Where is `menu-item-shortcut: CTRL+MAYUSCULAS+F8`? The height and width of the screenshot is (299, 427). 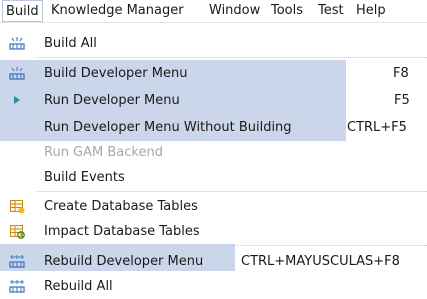
menu-item-shortcut: CTRL+MAYUSCULAS+F8 is located at coordinates (320, 261).